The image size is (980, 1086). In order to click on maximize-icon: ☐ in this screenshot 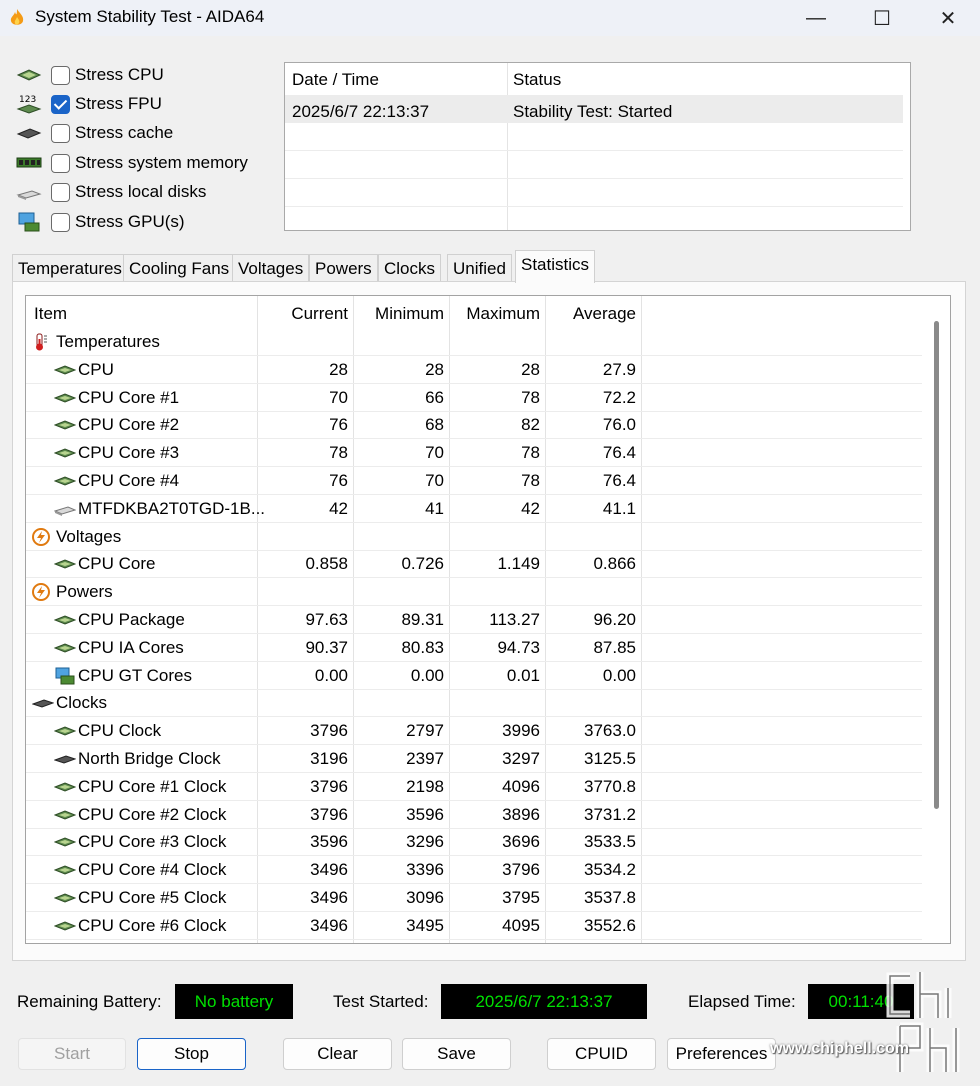, I will do `click(882, 18)`.